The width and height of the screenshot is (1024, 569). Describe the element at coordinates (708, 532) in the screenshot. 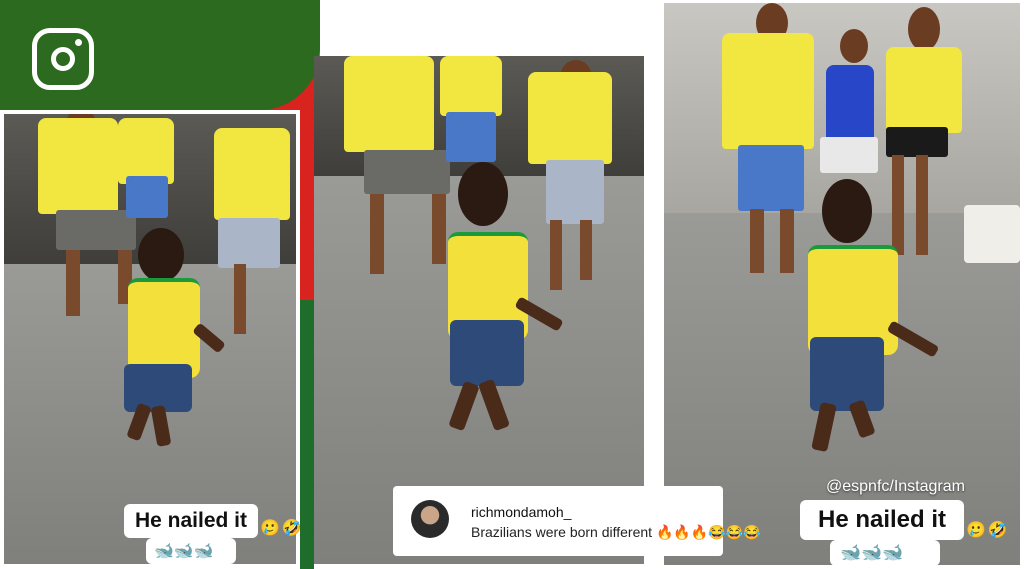

I see `comment-emoji: 🔥🔥🔥😂😂😂` at that location.